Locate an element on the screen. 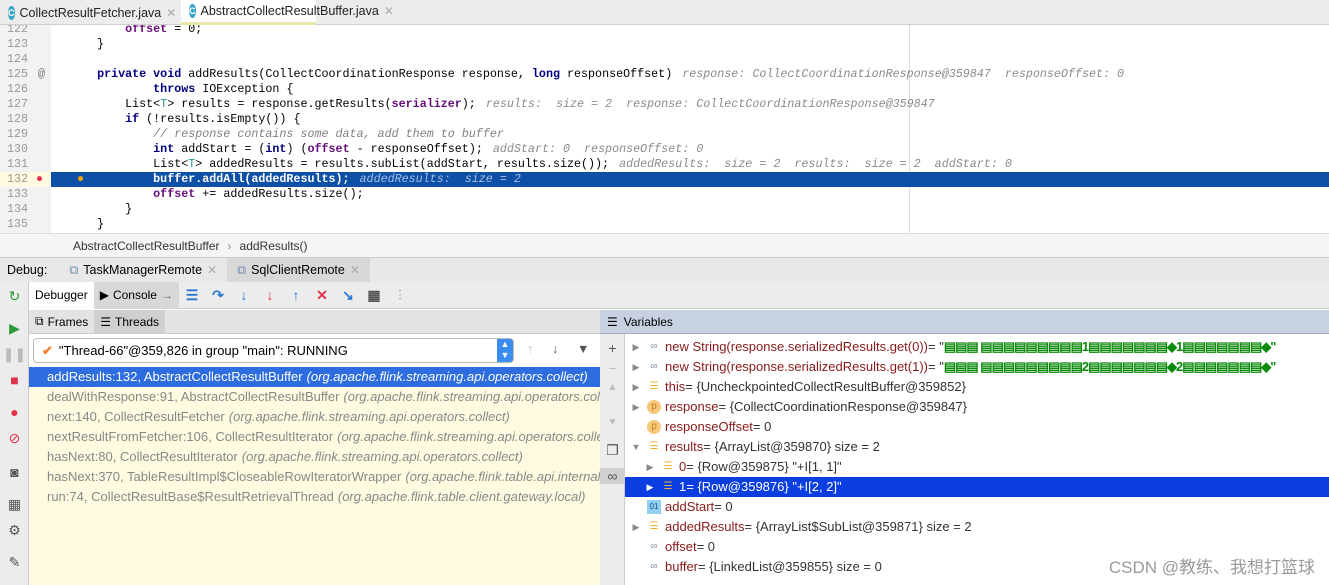 The width and height of the screenshot is (1329, 585). show-watches-icon: ∞ is located at coordinates (612, 476).